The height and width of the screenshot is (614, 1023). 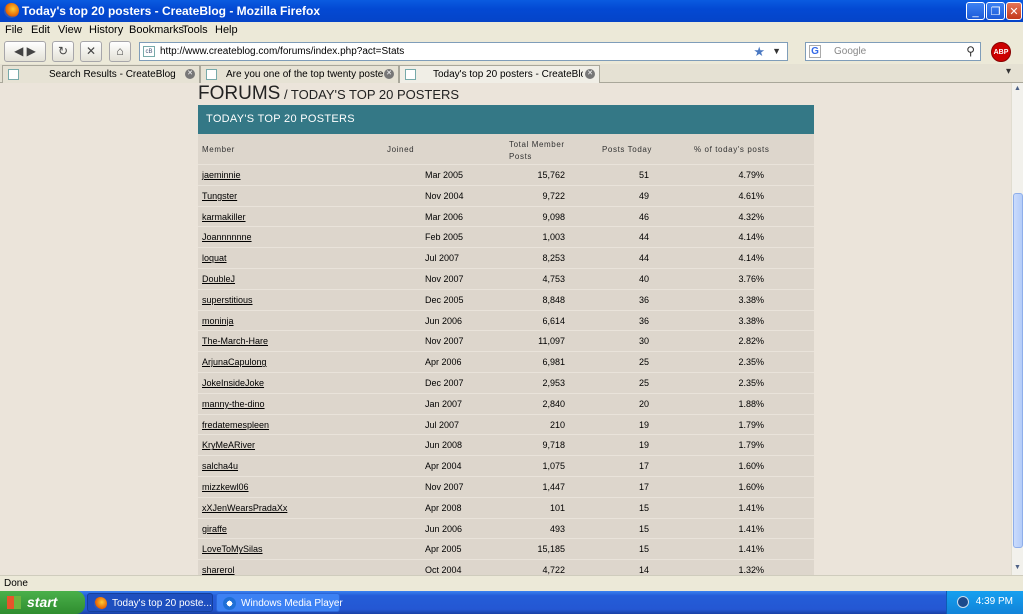 I want to click on start-button: start, so click(x=42, y=602).